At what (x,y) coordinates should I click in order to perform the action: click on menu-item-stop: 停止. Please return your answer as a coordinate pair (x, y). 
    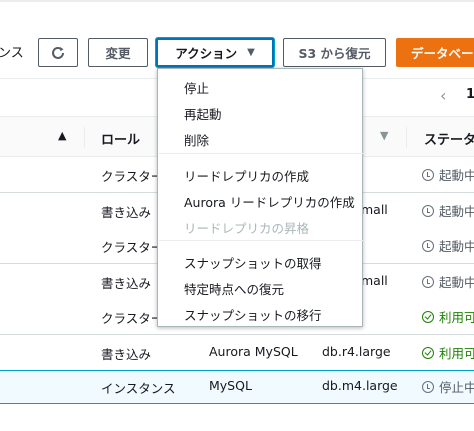
    Looking at the image, I should click on (196, 87).